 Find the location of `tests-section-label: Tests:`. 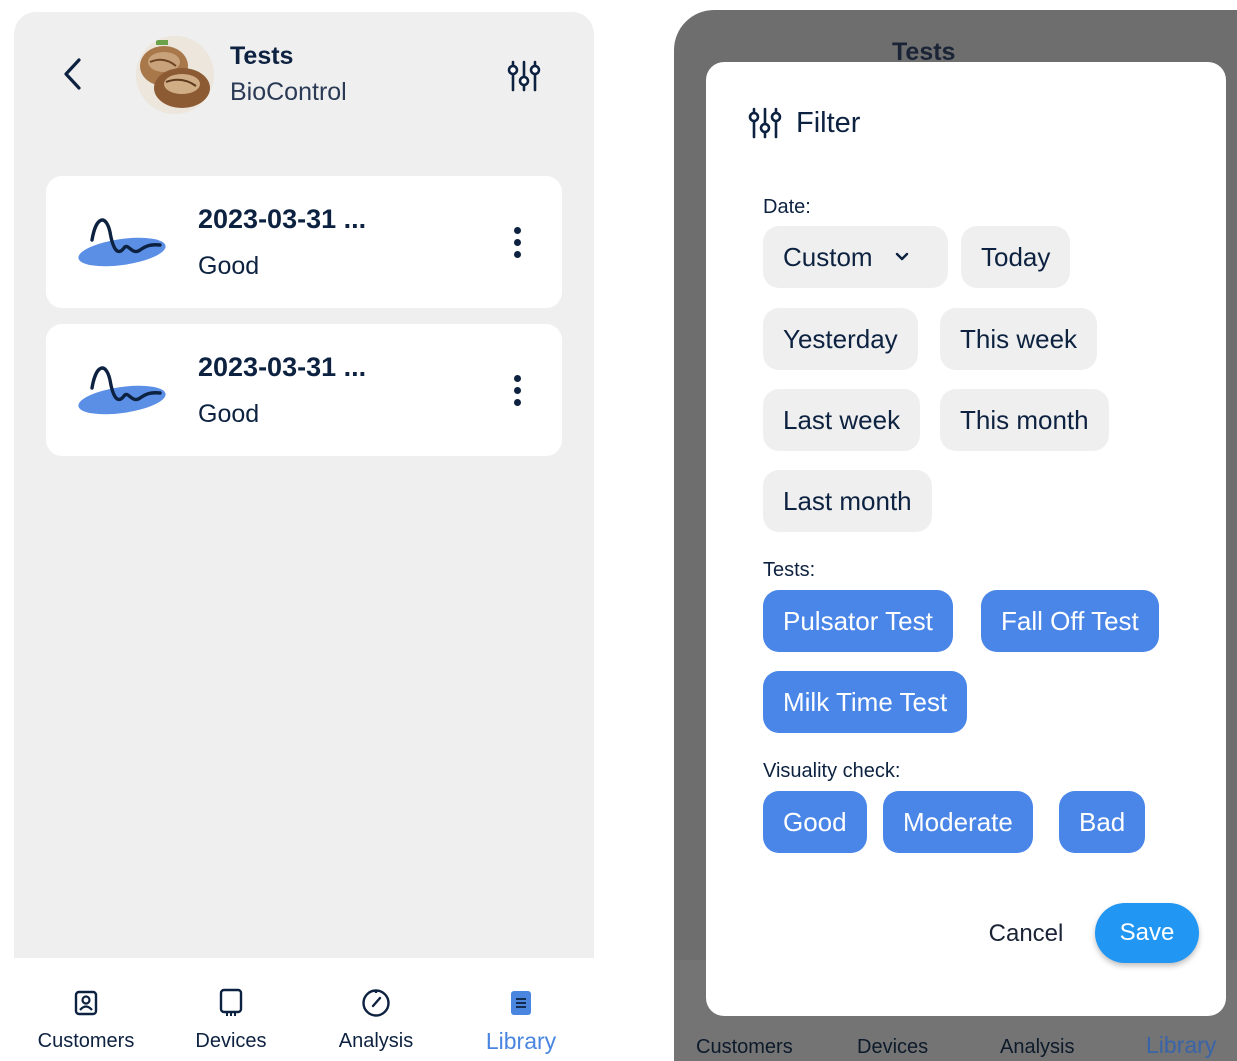

tests-section-label: Tests: is located at coordinates (789, 570).